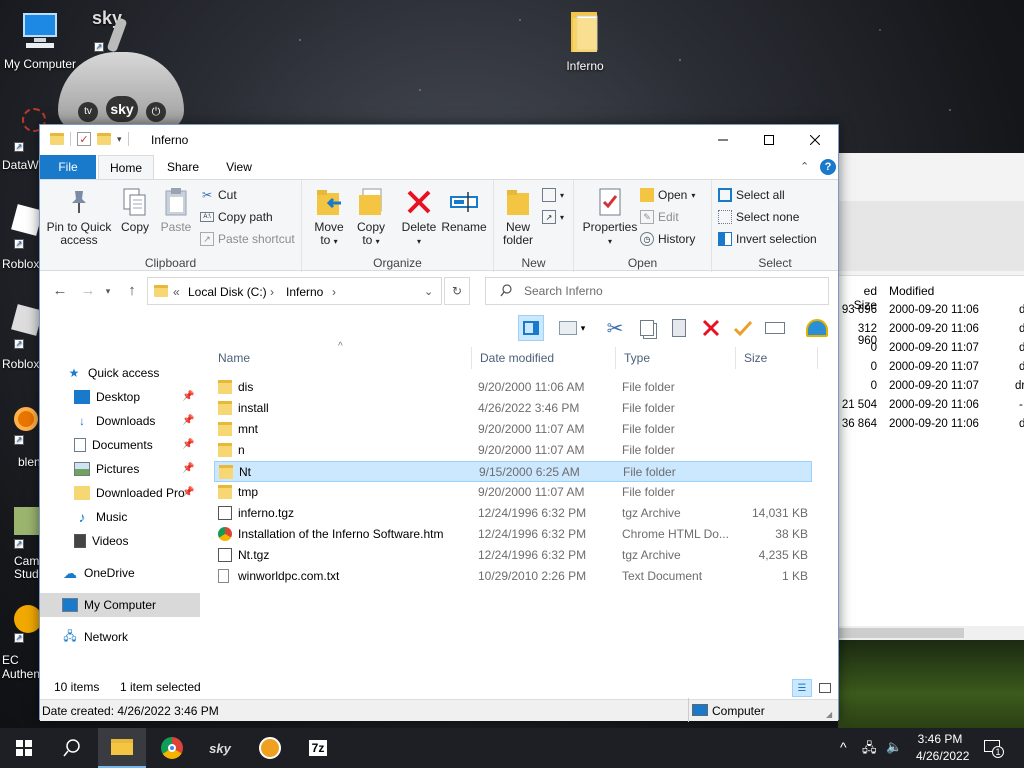  I want to click on title-bar: ✓ ▾ Inferno, so click(439, 140).